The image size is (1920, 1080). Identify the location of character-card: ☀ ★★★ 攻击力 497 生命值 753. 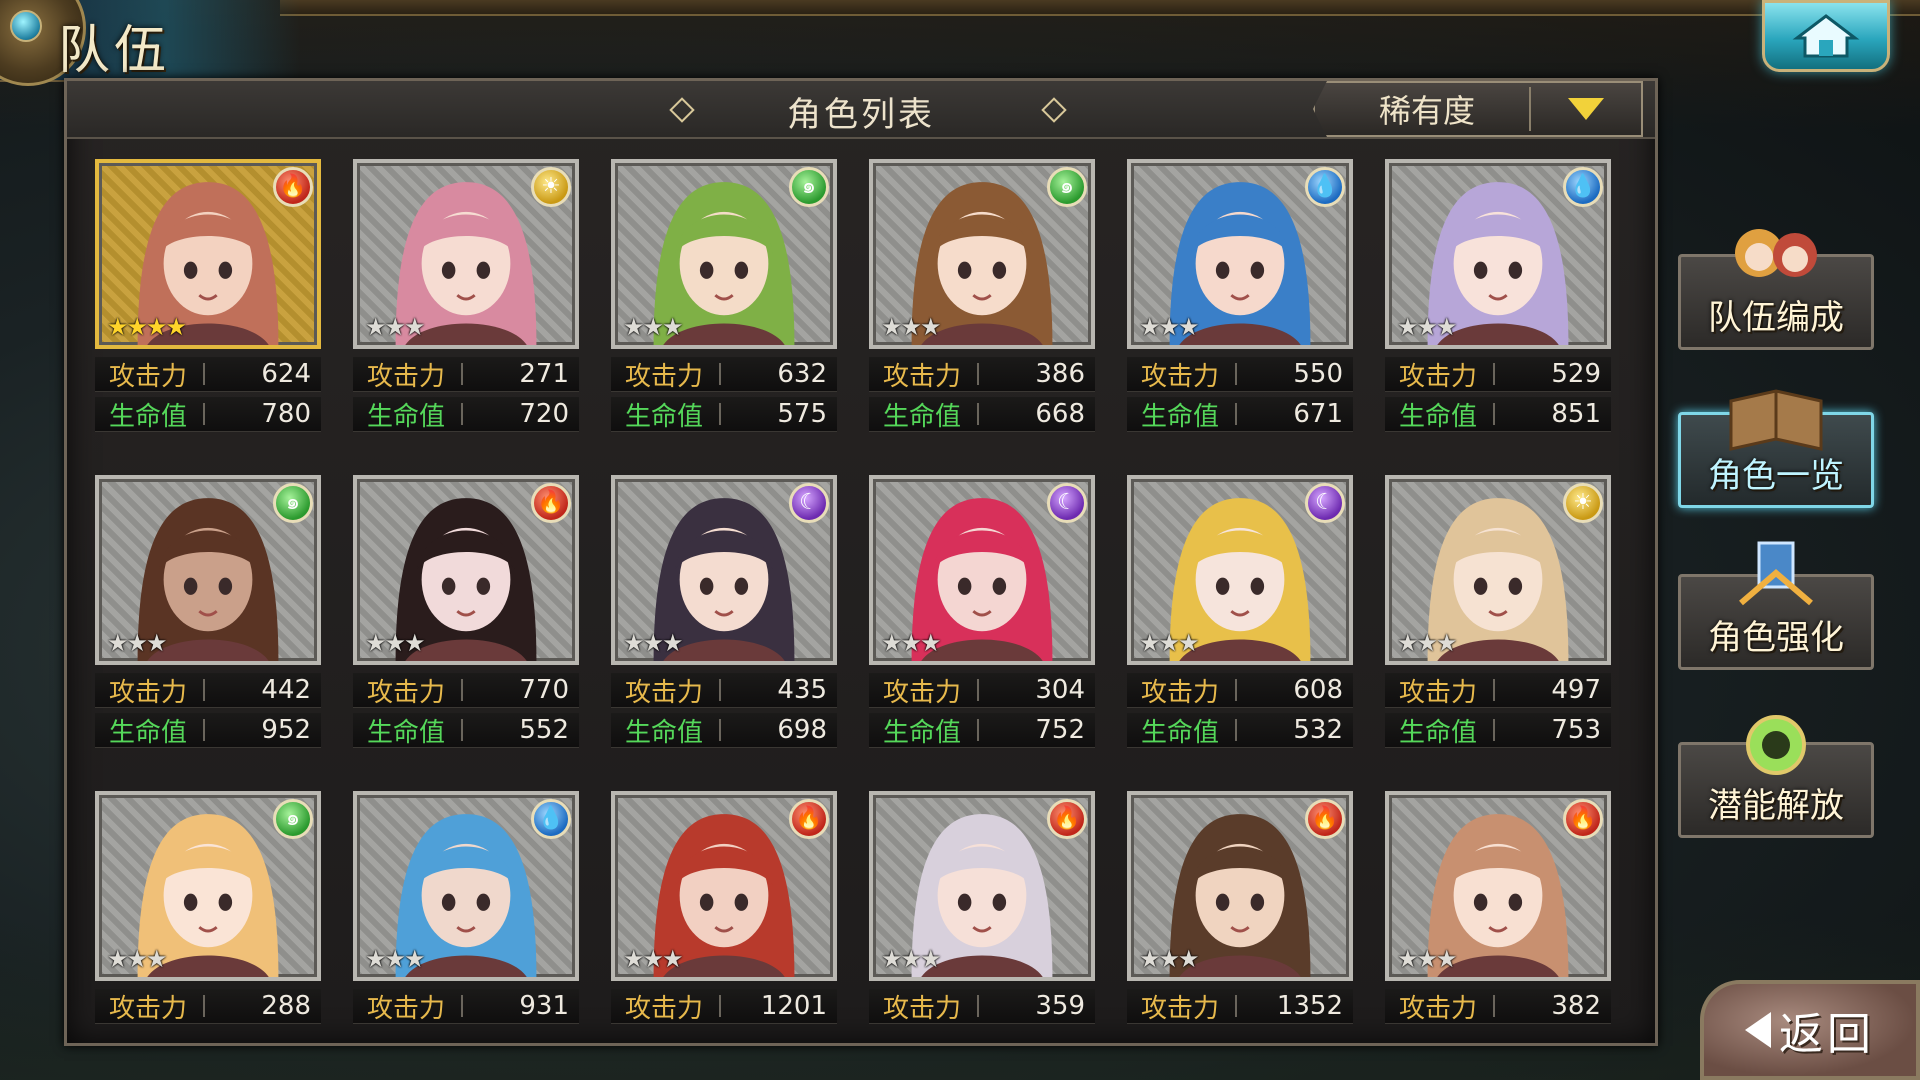
(1498, 616).